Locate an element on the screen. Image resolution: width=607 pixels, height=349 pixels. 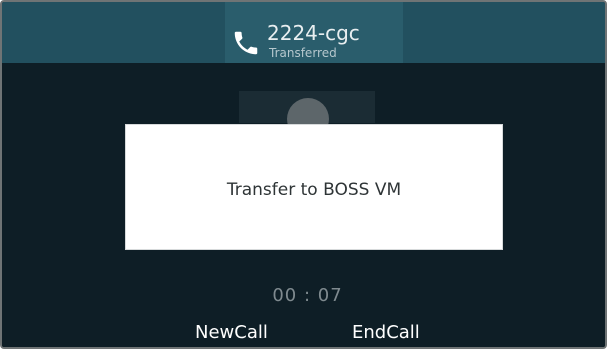
new-call-button: NewCall is located at coordinates (231, 333).